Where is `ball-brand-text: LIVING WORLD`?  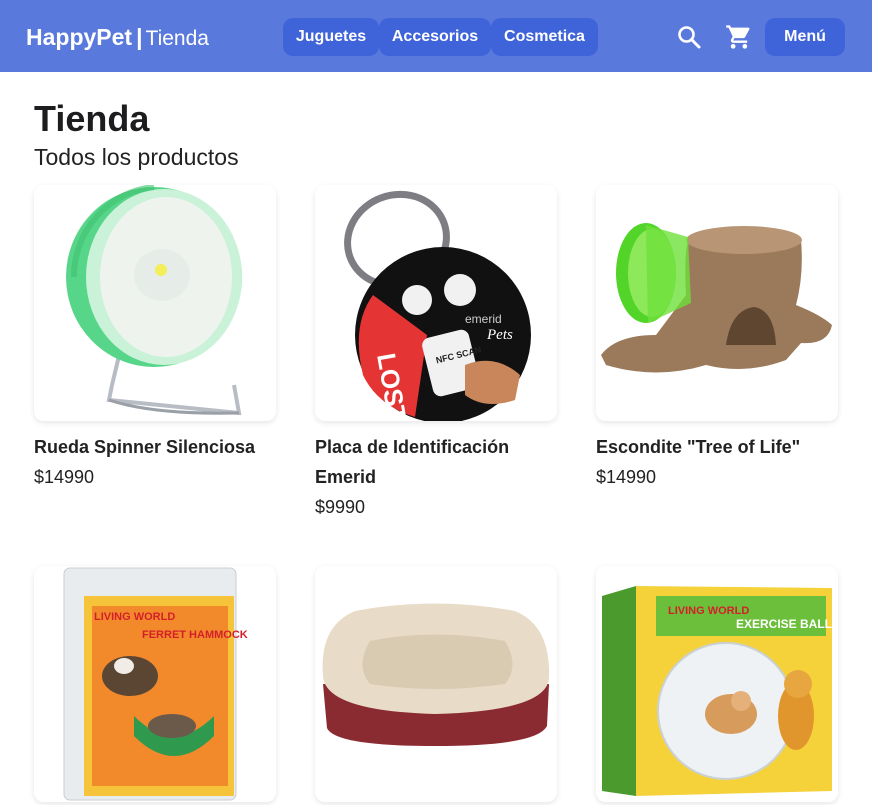 ball-brand-text: LIVING WORLD is located at coordinates (708, 611).